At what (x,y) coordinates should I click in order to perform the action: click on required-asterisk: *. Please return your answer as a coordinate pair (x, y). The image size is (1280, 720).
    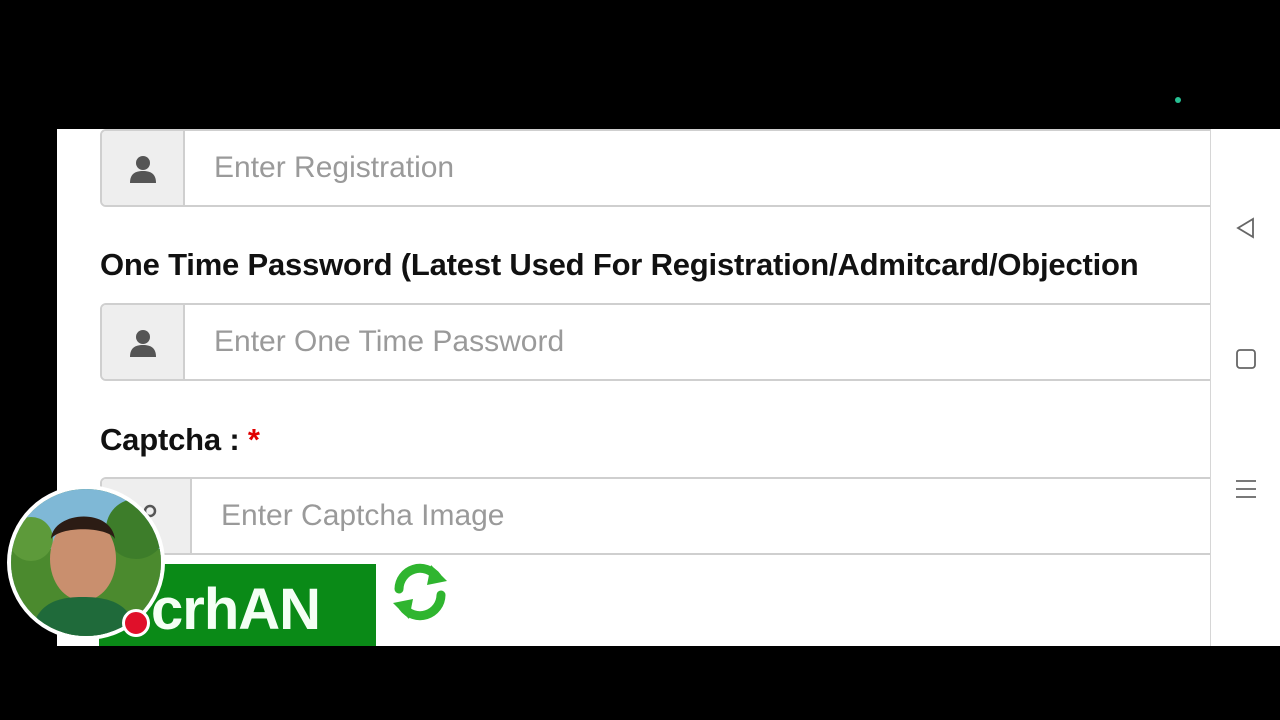
    Looking at the image, I should click on (253, 439).